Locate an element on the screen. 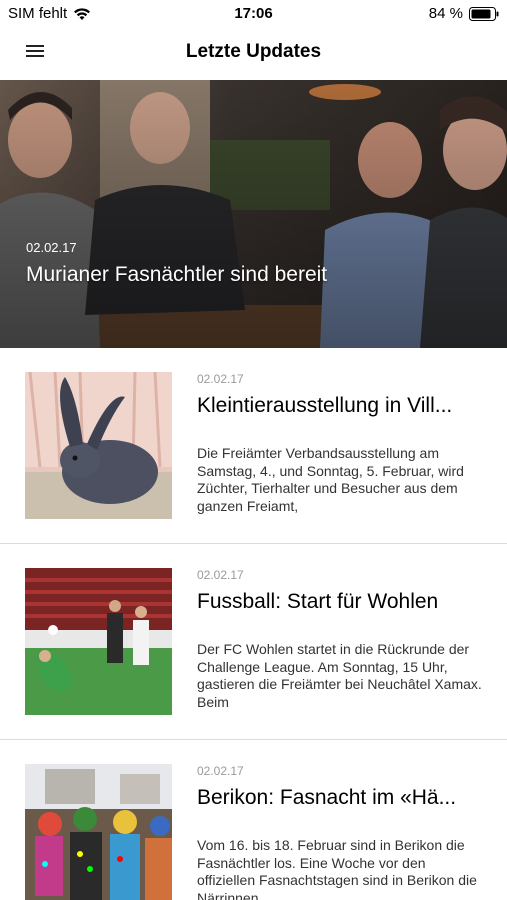 This screenshot has height=900, width=507. article-thumbnail-rabbit is located at coordinates (98, 445).